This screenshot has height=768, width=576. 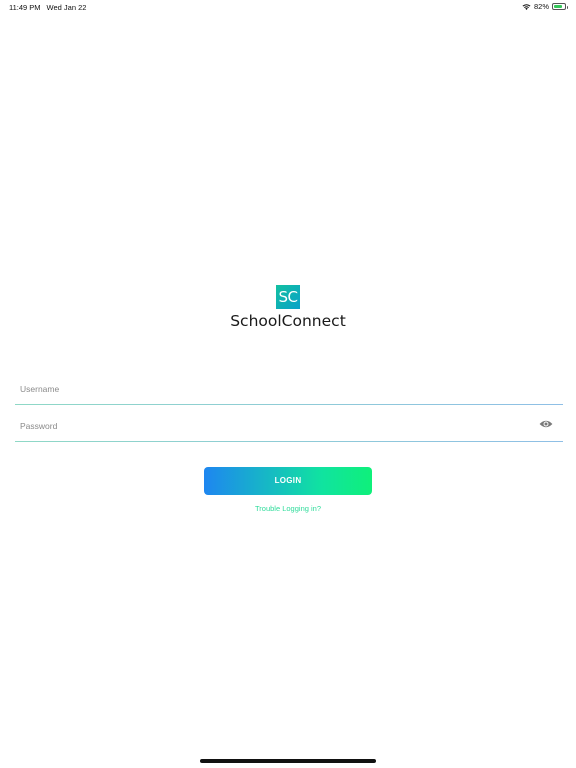 What do you see at coordinates (288, 321) in the screenshot?
I see `app-name: SchoolConnect` at bounding box center [288, 321].